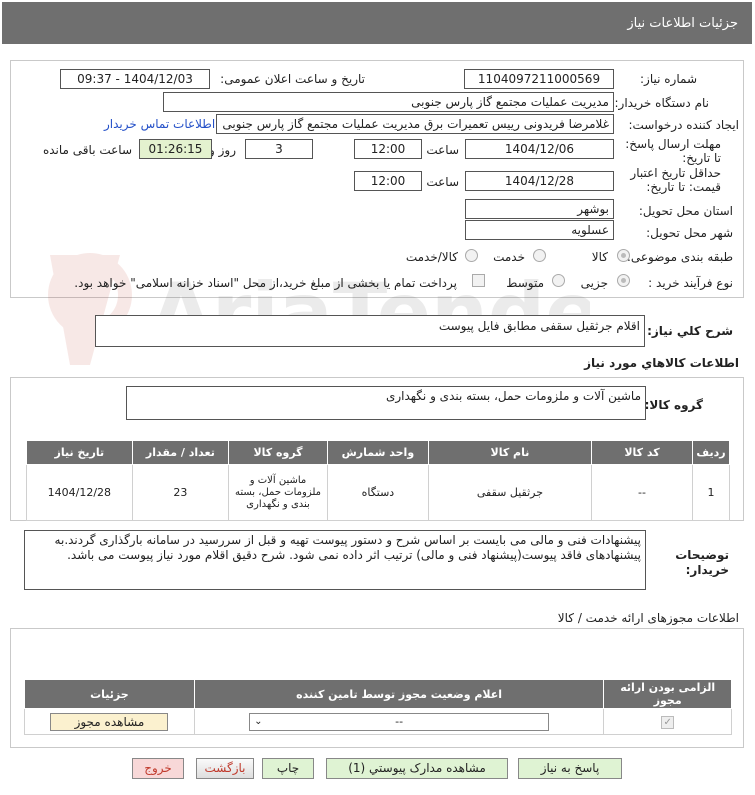 Image resolution: width=755 pixels, height=795 pixels. Describe the element at coordinates (539, 255) in the screenshot. I see `category-radio-service` at that location.